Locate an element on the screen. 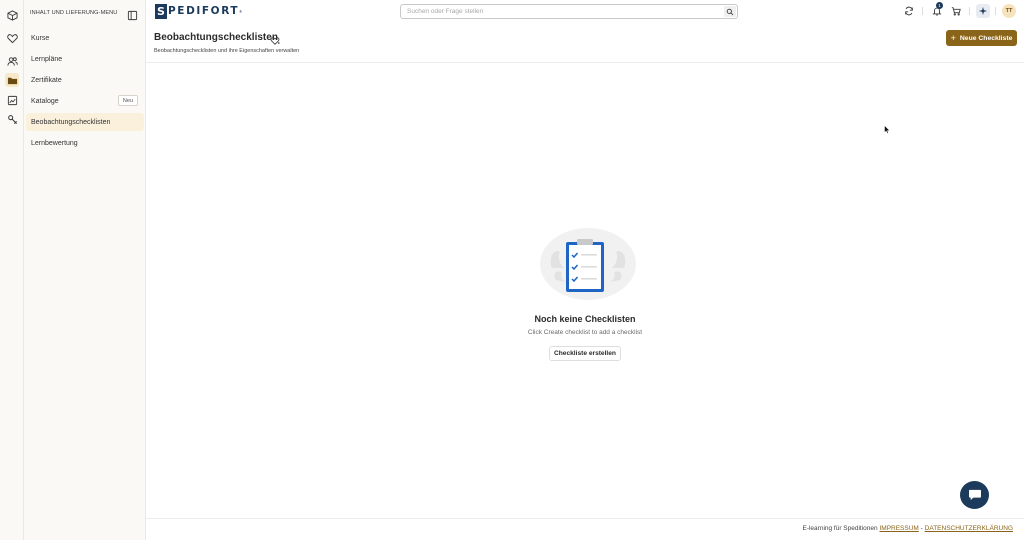 This screenshot has width=1024, height=540. chat-button is located at coordinates (974, 495).